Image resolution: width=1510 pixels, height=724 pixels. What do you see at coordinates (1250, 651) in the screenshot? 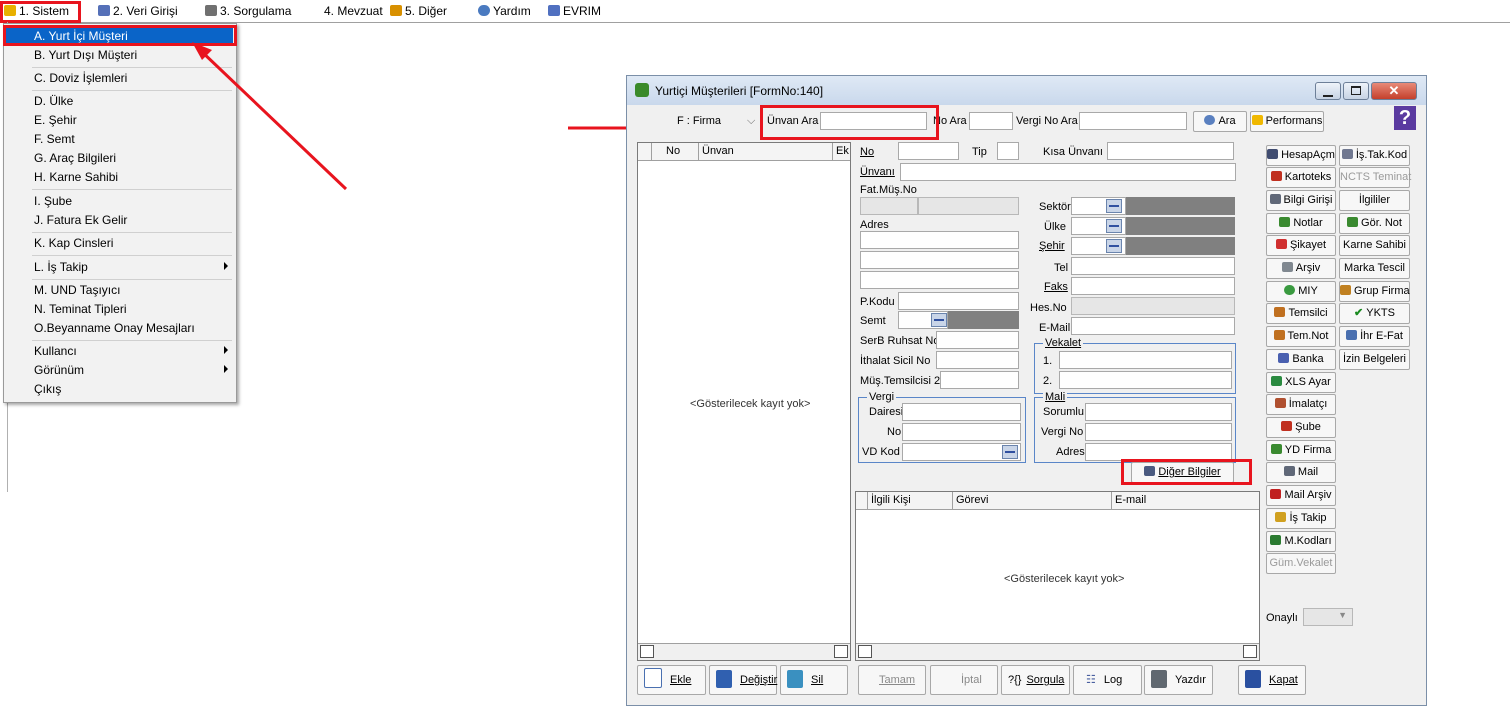
I see `contact-scroll-right-button` at bounding box center [1250, 651].